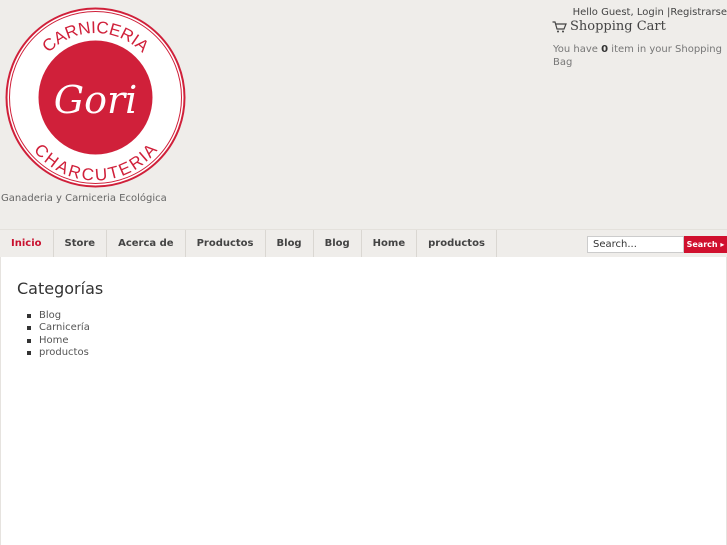 This screenshot has height=545, width=727. I want to click on cart-message: You have 0 item in your Shopping Bag, so click(637, 56).